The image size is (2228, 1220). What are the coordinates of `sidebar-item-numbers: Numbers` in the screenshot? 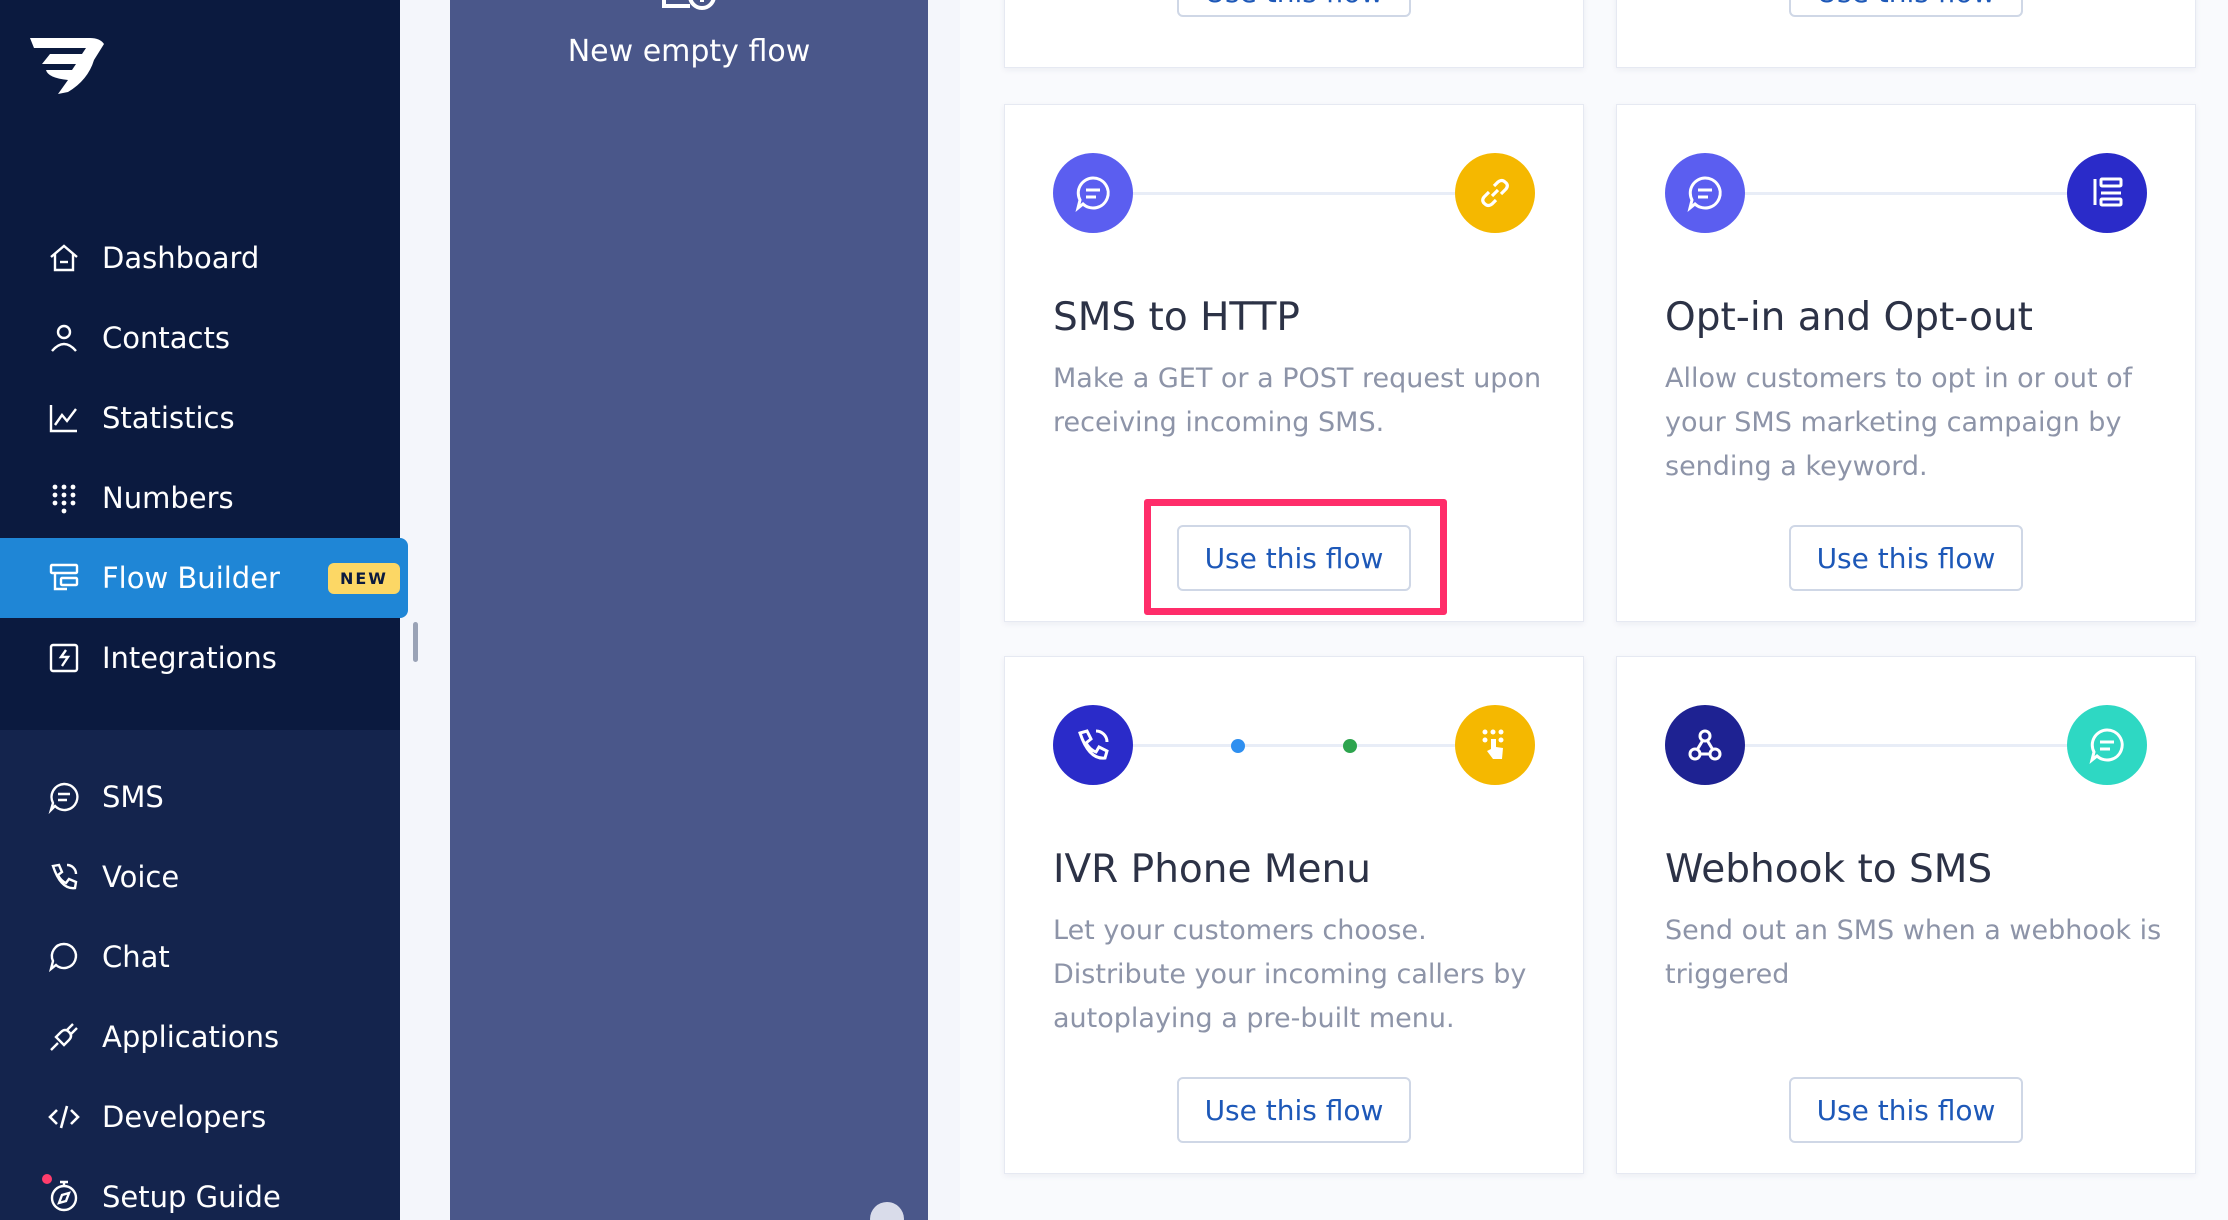 It's located at (200, 498).